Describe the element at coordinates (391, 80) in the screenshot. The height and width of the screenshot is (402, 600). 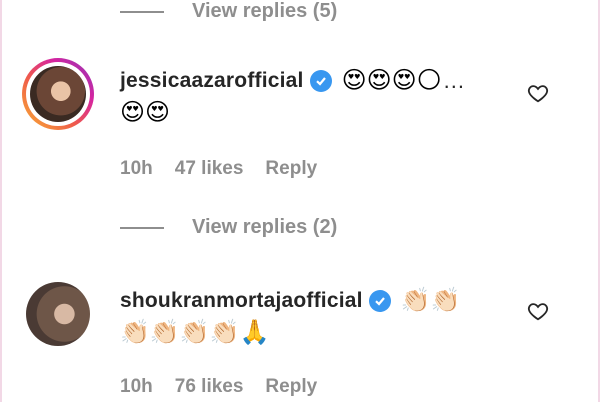
I see `comment-text: 😍😍😍🌕` at that location.